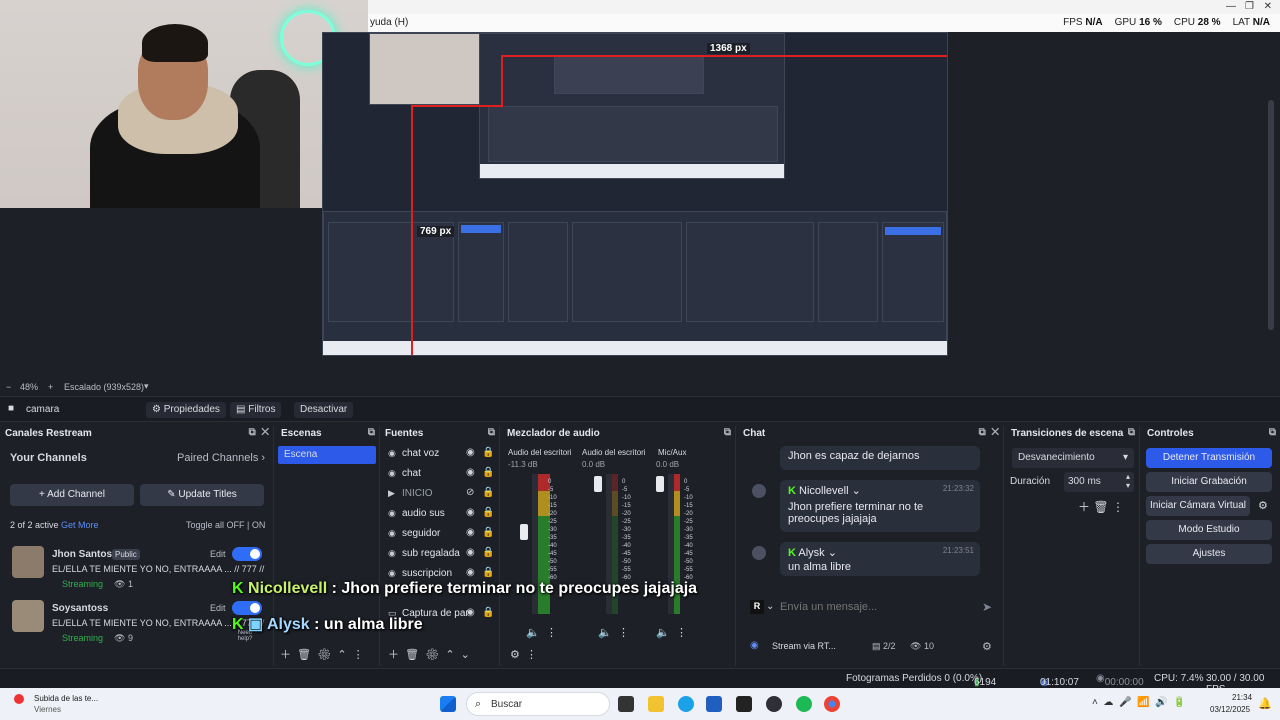  Describe the element at coordinates (1099, 482) in the screenshot. I see `duration-input: 300 ms ▴ ▾` at that location.